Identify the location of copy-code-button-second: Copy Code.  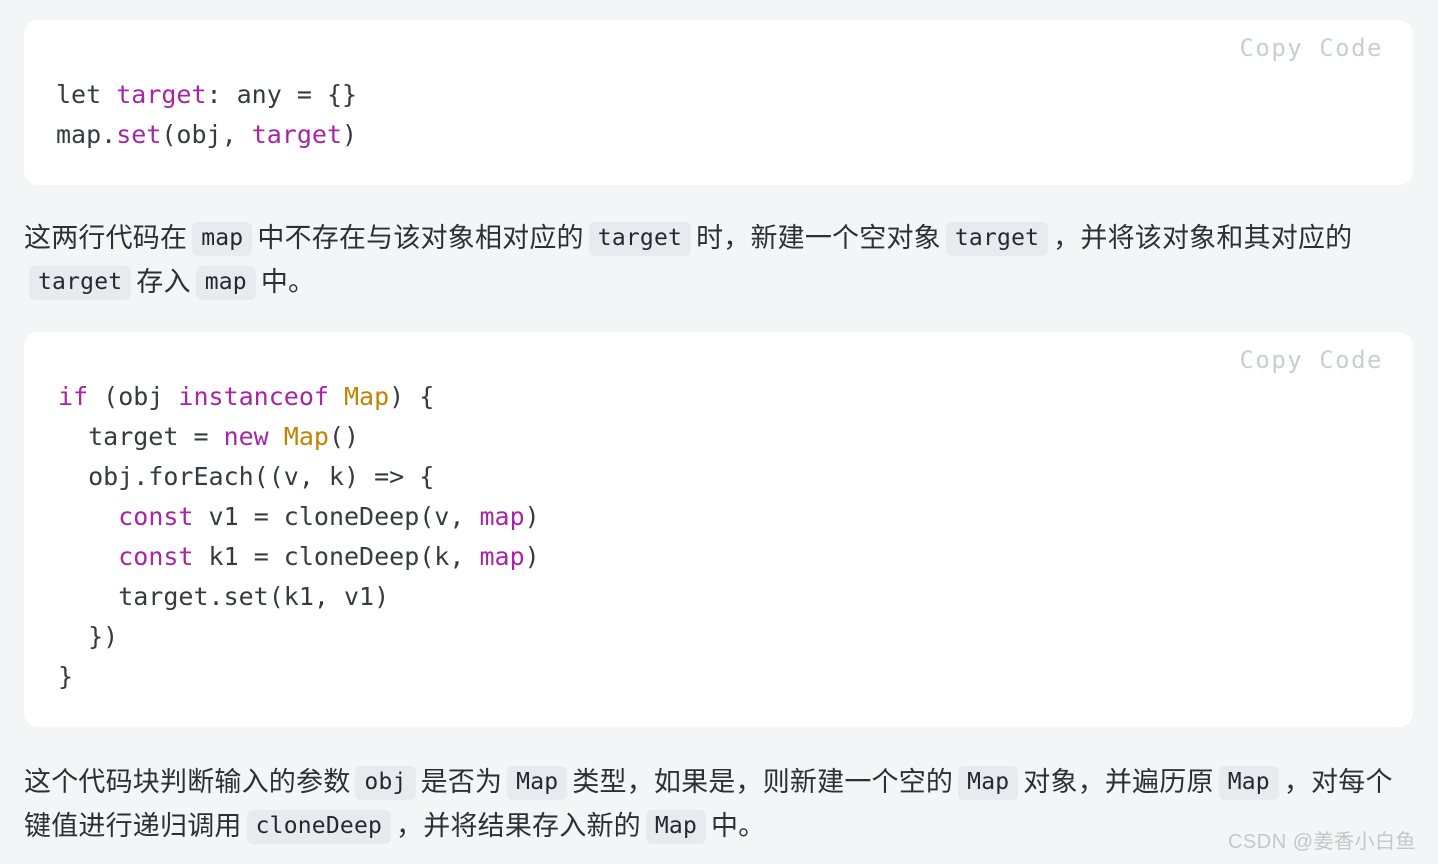
(1311, 360).